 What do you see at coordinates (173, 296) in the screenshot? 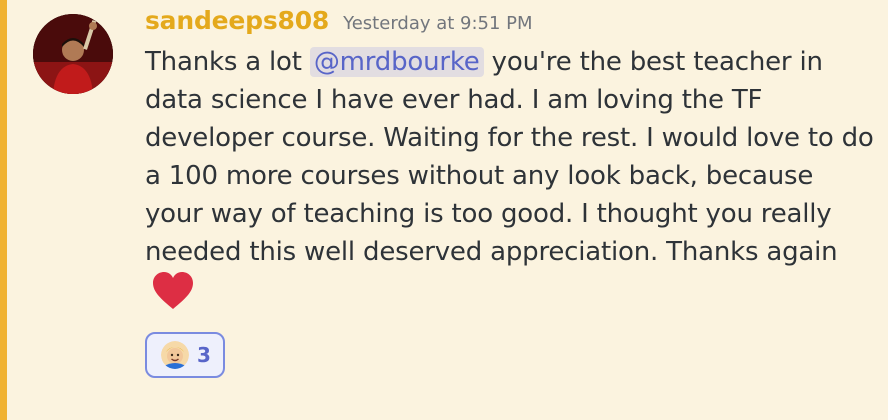
I see `heart-emoji-icon` at bounding box center [173, 296].